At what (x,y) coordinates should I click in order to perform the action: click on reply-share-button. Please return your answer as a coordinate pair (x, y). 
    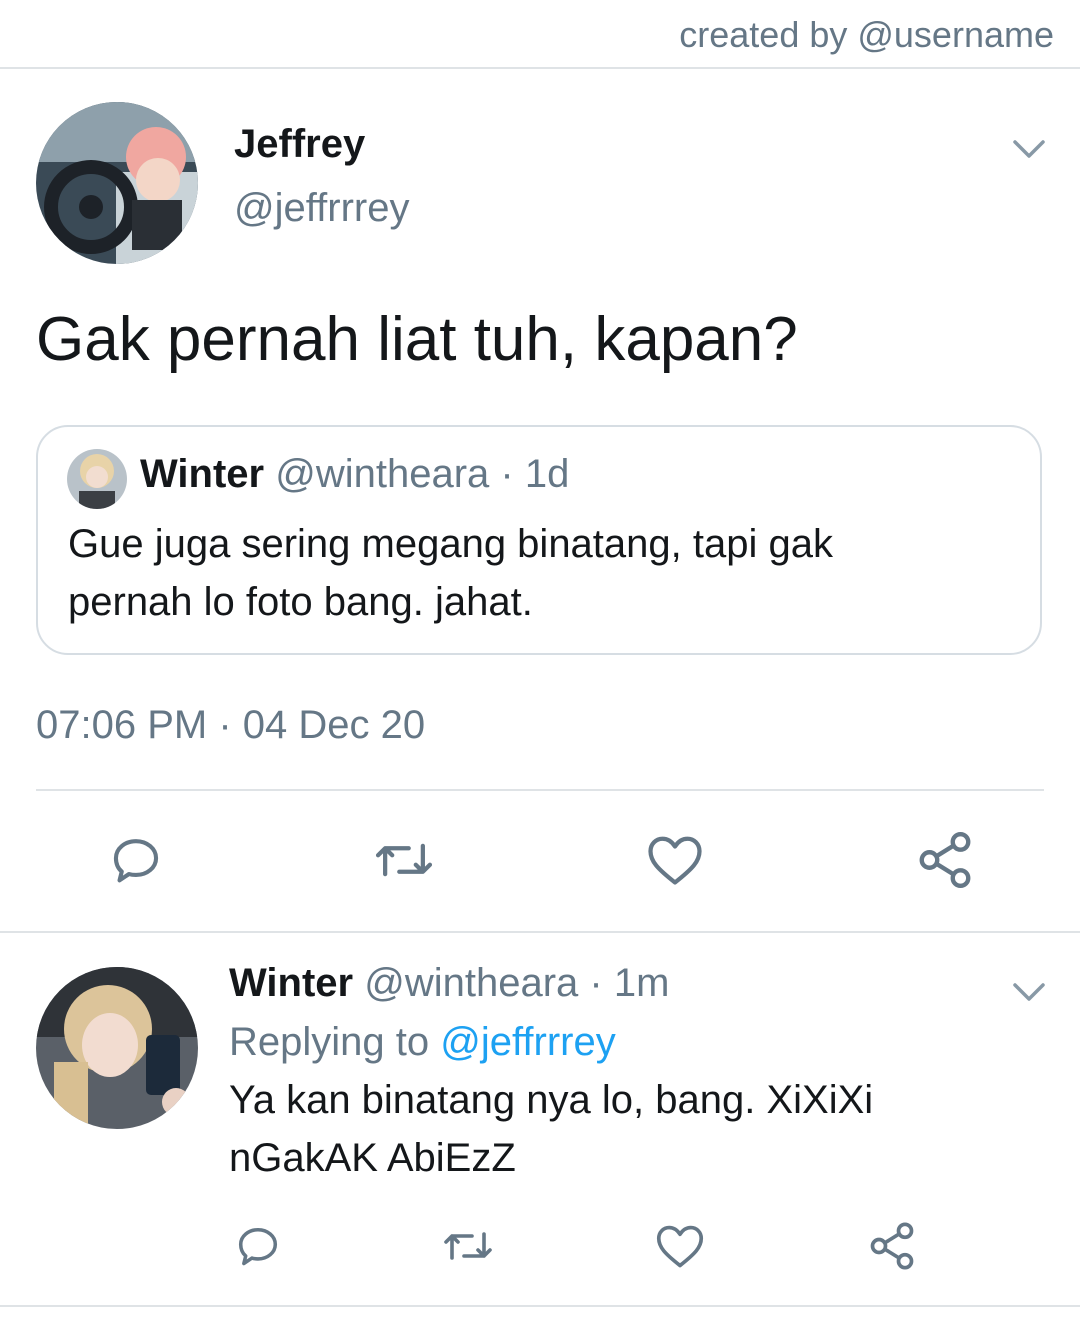
    Looking at the image, I should click on (892, 1246).